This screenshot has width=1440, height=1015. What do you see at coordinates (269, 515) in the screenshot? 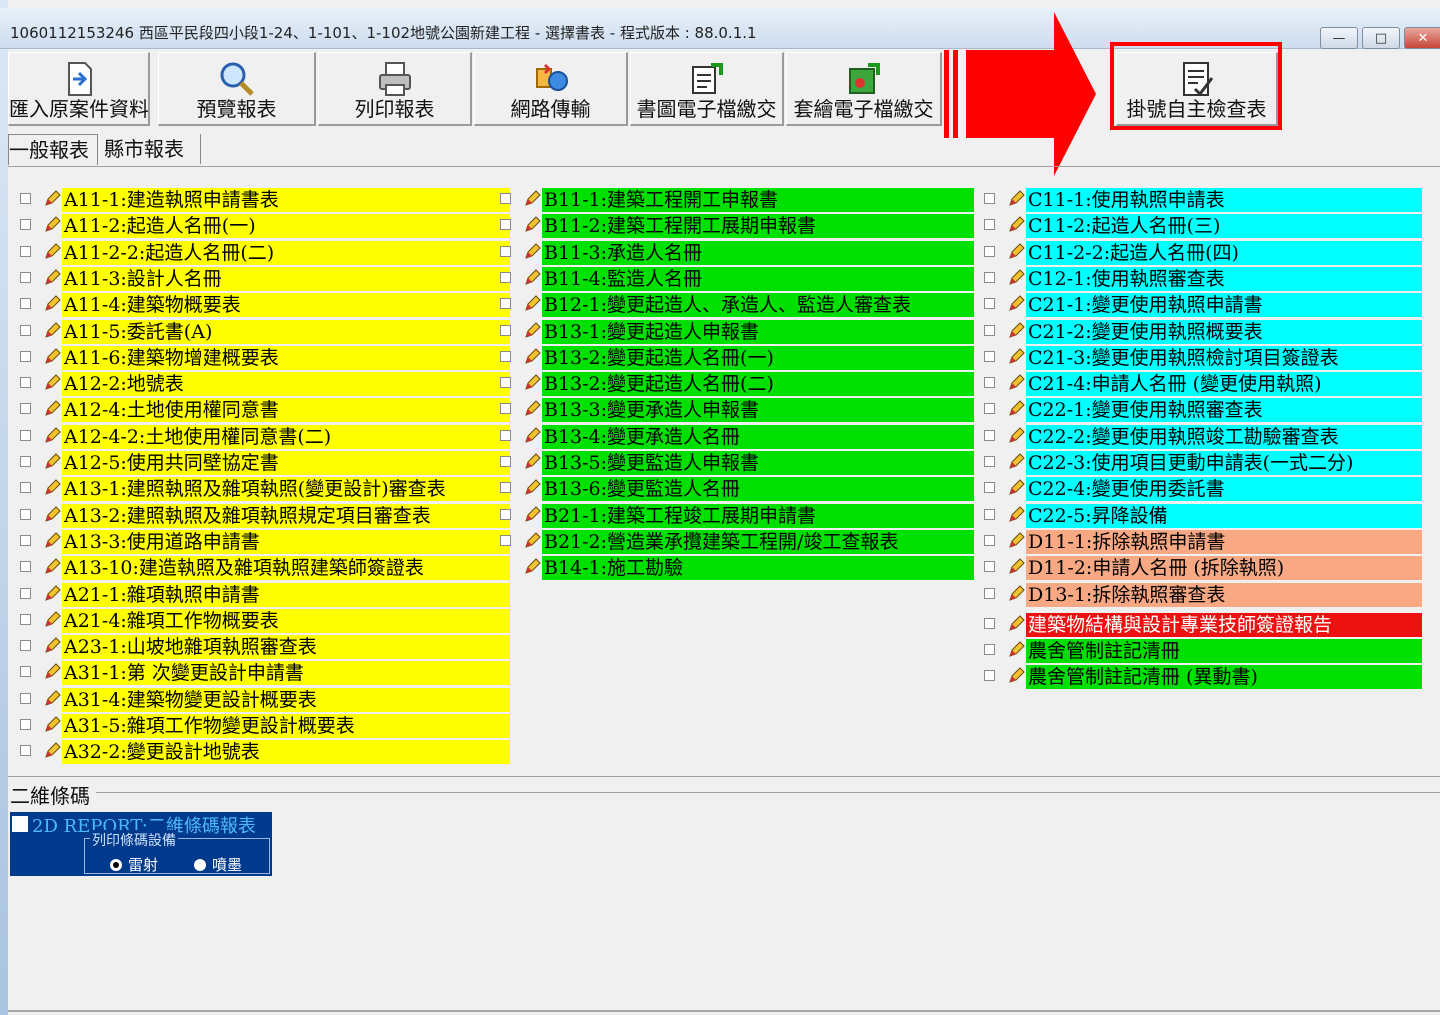
I see `report-item: A13-2:建照執照及雜項執照規定項目審查表` at bounding box center [269, 515].